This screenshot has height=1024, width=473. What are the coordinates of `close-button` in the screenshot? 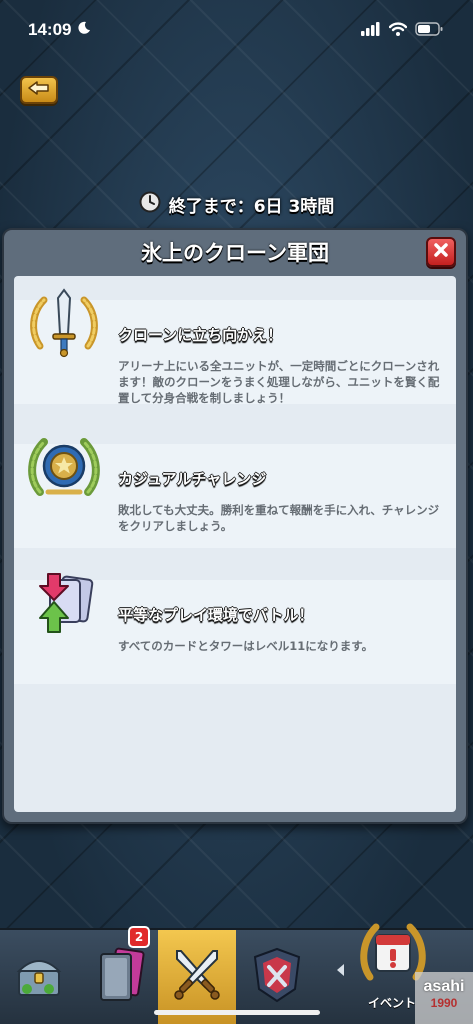 It's located at (441, 252).